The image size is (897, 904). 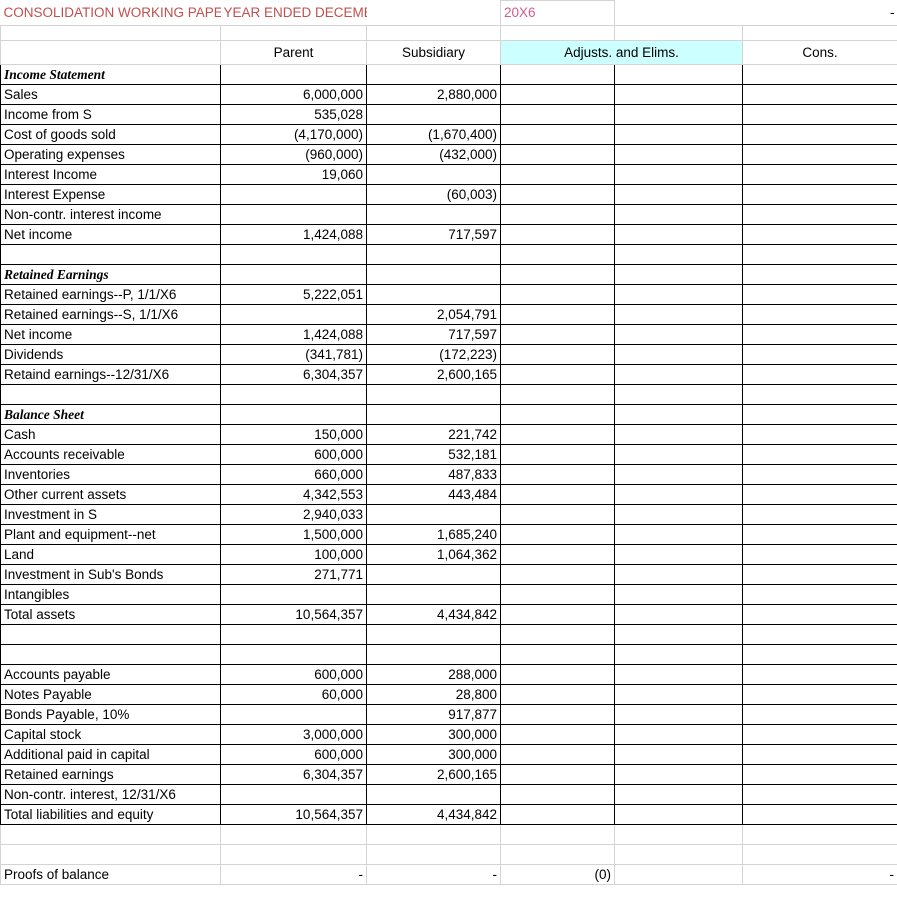 I want to click on cell-adjust-proof: (0), so click(x=557, y=874).